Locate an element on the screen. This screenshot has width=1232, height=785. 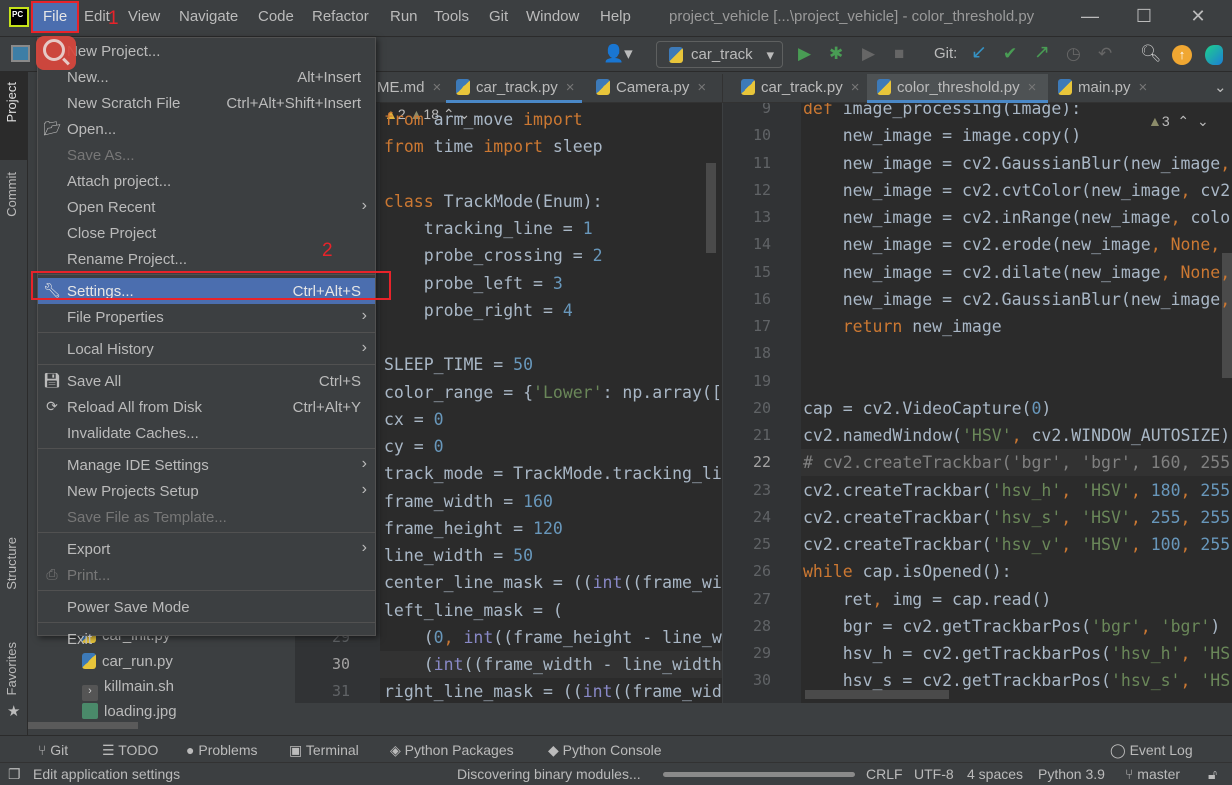
tree-item: loading.jpg is located at coordinates (129, 711).